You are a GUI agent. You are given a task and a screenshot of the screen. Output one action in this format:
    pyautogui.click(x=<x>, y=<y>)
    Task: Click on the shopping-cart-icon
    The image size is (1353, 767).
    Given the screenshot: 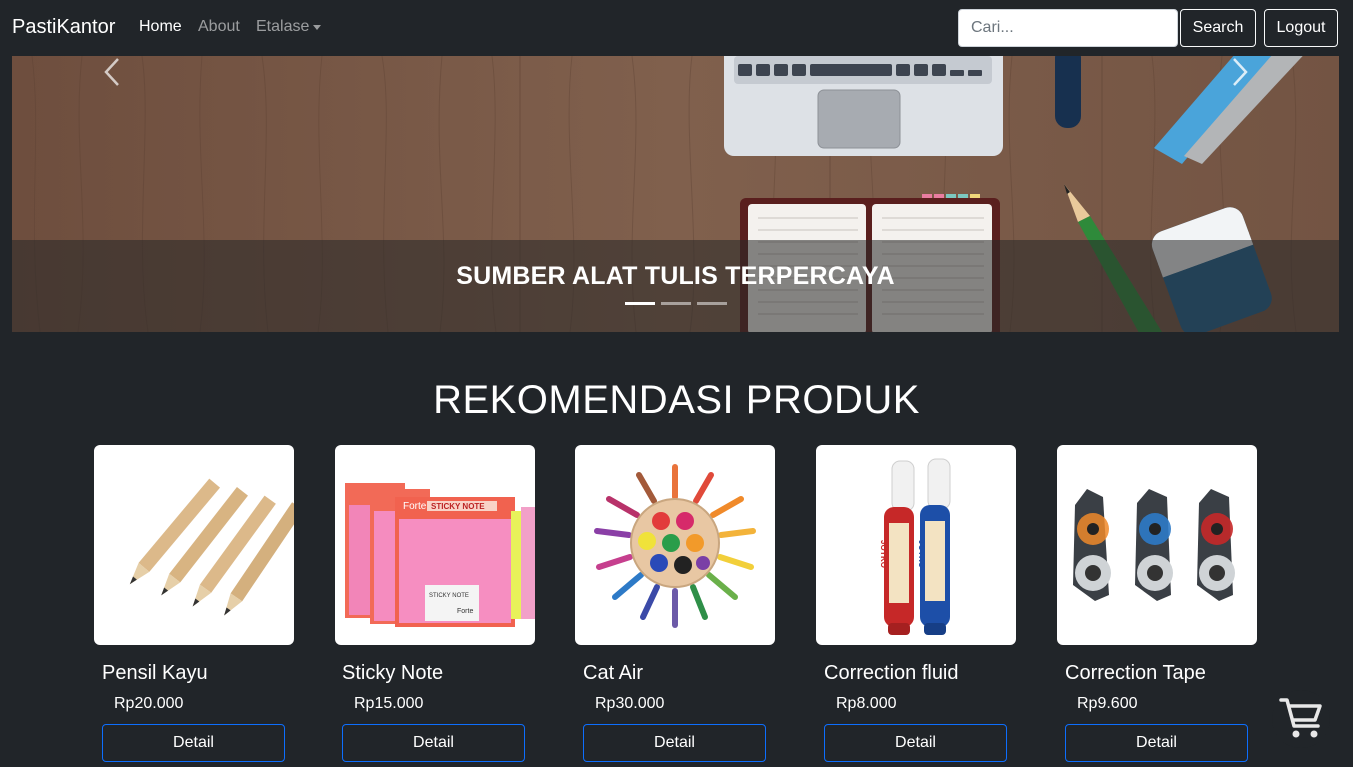 What is the action you would take?
    pyautogui.click(x=1301, y=719)
    